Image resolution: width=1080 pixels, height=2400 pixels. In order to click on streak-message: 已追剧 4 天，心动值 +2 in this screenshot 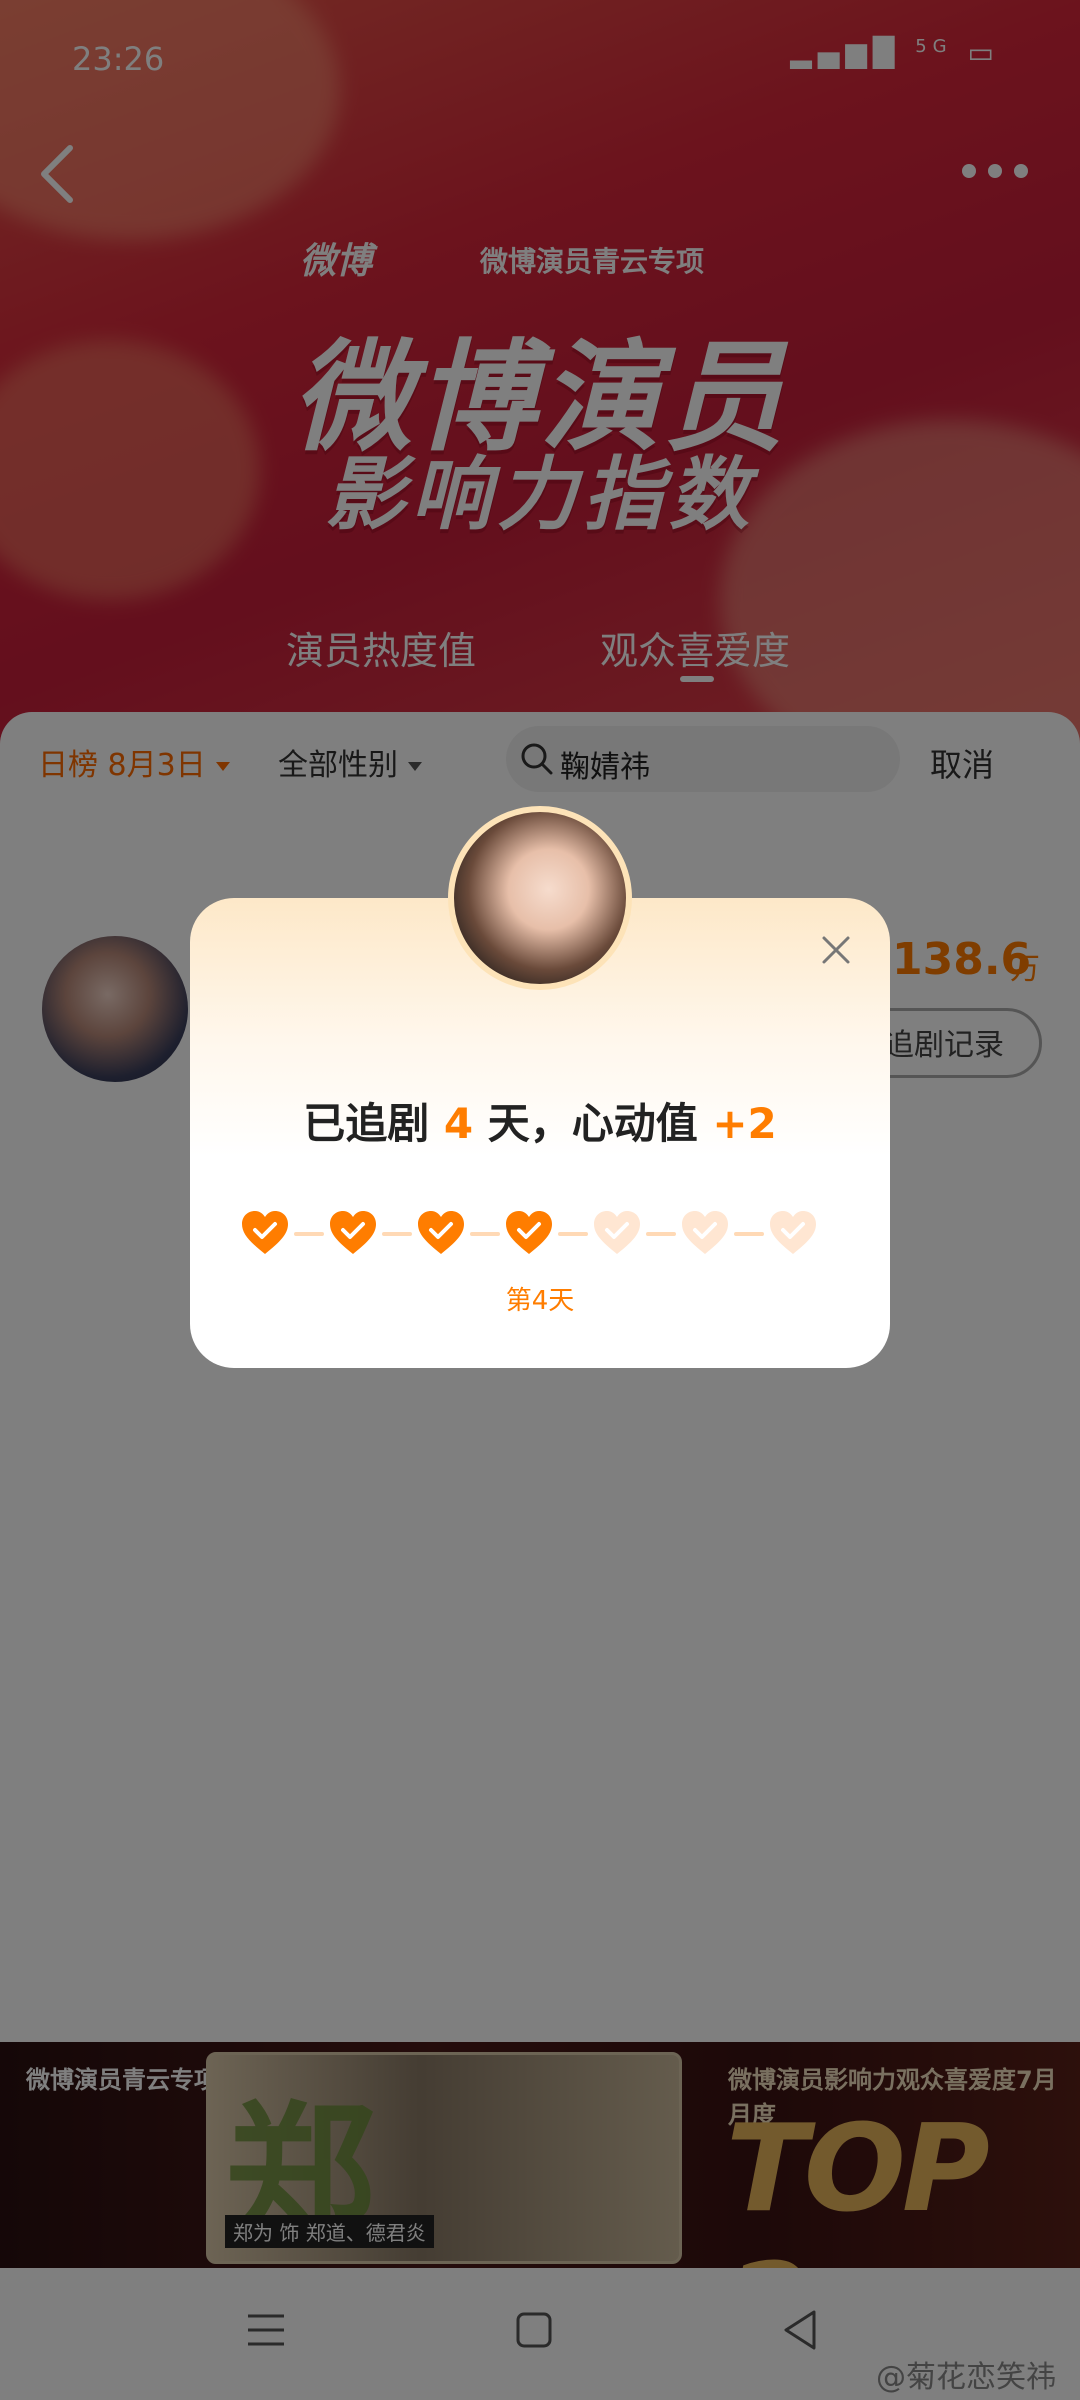, I will do `click(540, 1120)`.